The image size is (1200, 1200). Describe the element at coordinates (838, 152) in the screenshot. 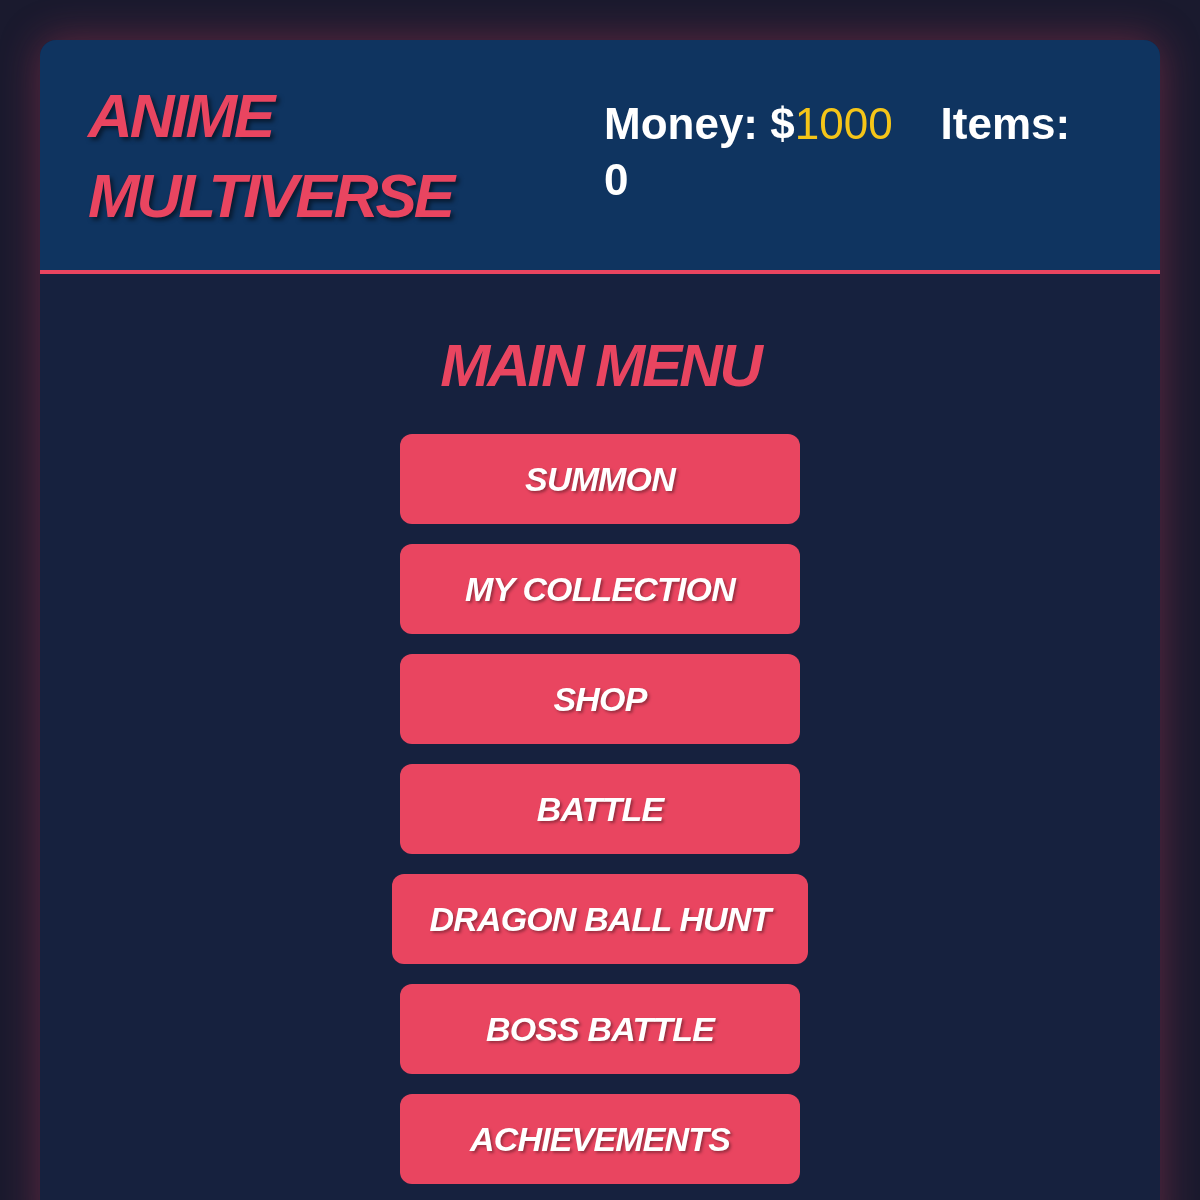

I see `player-stats: Money: $1000 Items: 0` at that location.